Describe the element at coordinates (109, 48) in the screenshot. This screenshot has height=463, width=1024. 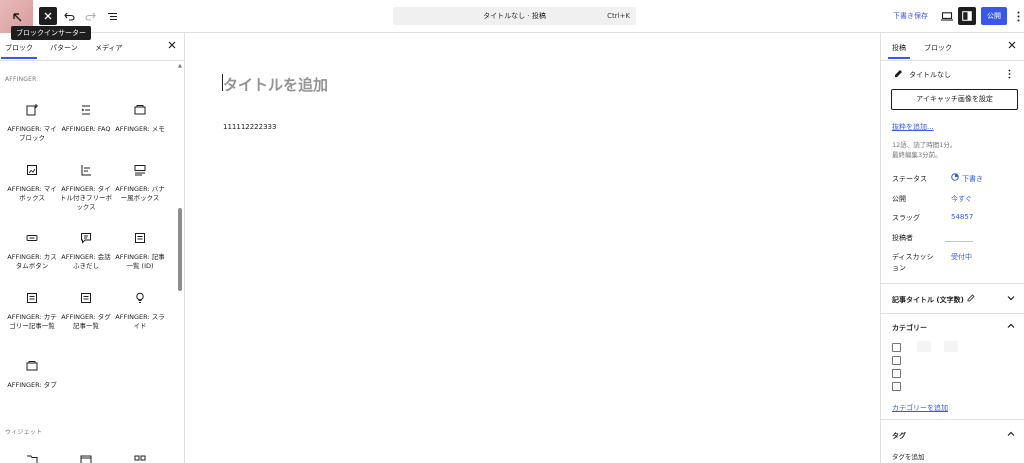
I see `tab-media: メディア` at that location.